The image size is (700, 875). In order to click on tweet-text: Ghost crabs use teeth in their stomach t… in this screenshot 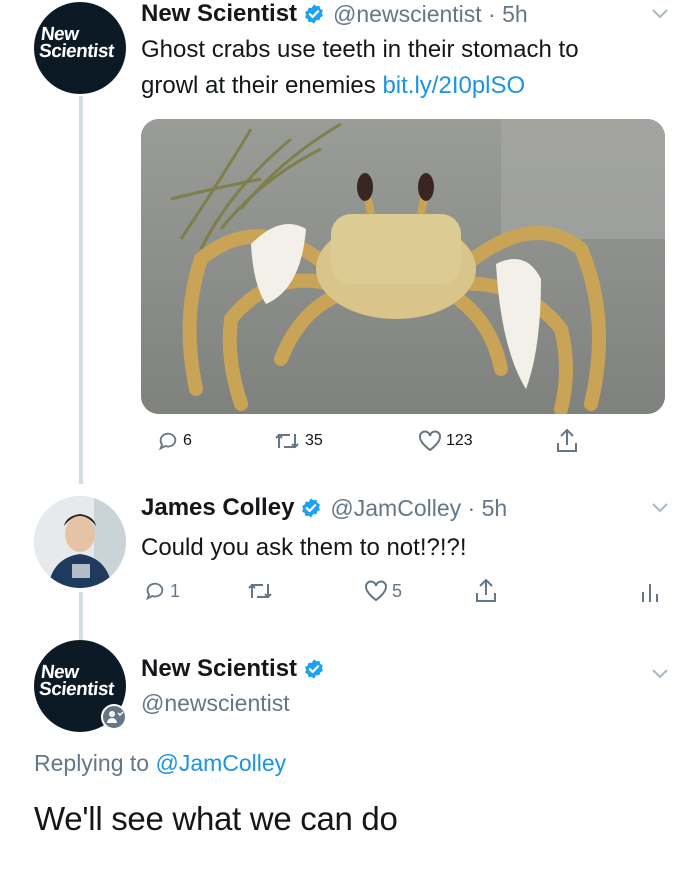, I will do `click(360, 67)`.